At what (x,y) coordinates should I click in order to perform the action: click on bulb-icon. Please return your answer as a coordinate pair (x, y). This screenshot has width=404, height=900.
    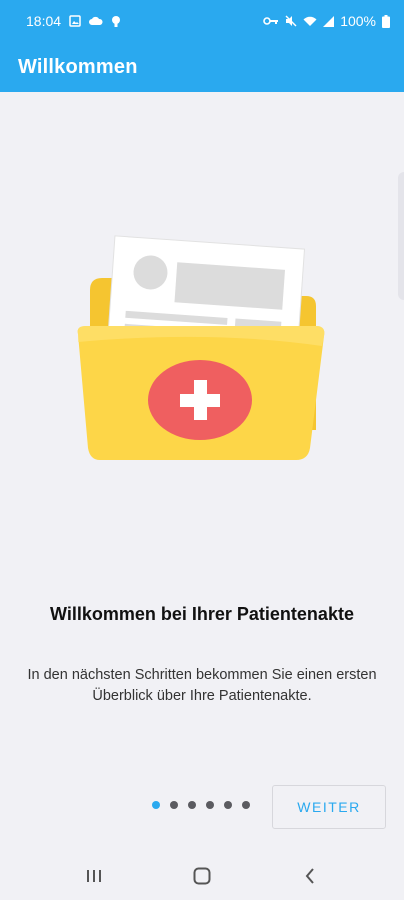
    Looking at the image, I should click on (116, 21).